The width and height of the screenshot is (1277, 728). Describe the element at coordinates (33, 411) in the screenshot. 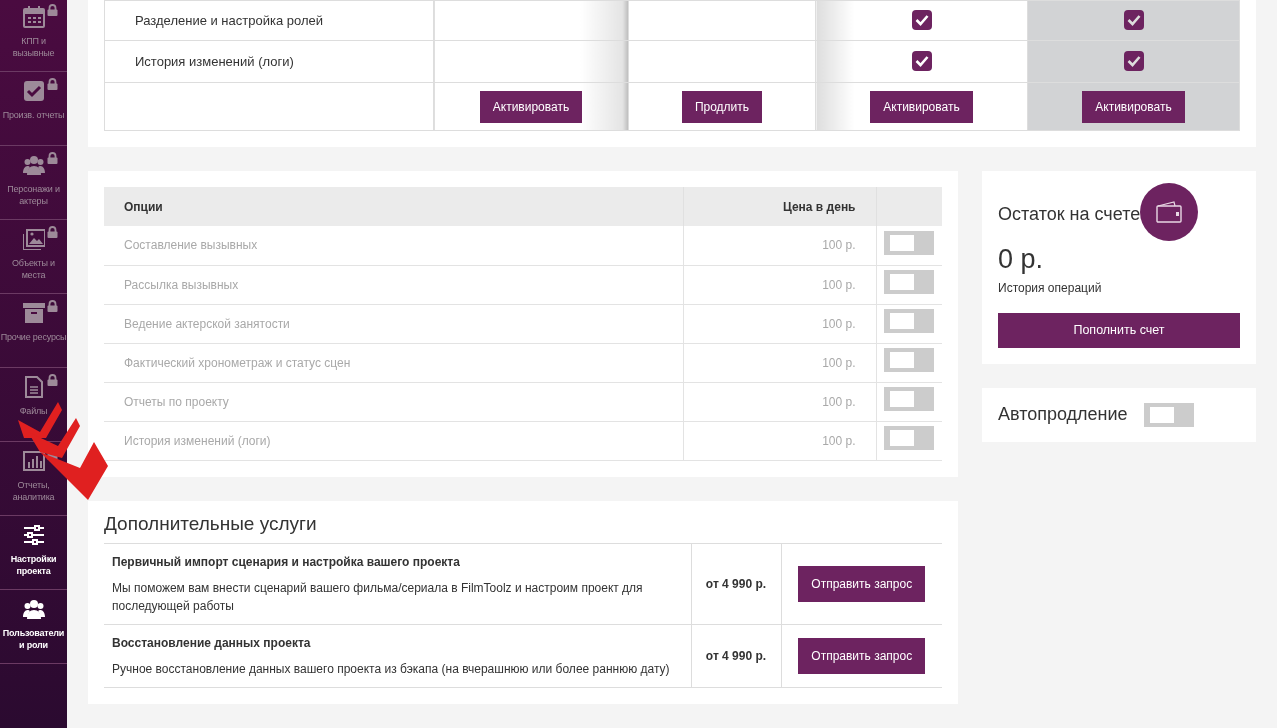

I see `sidebar-item: Файлы` at that location.